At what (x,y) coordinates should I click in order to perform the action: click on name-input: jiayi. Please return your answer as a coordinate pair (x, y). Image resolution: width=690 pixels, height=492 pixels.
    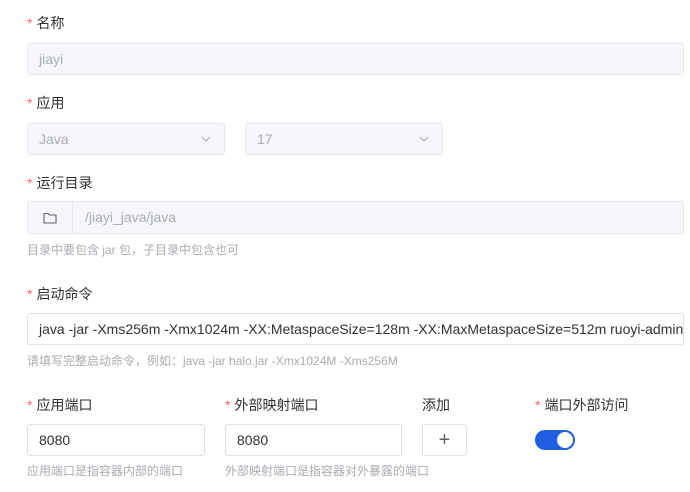
    Looking at the image, I should click on (355, 59).